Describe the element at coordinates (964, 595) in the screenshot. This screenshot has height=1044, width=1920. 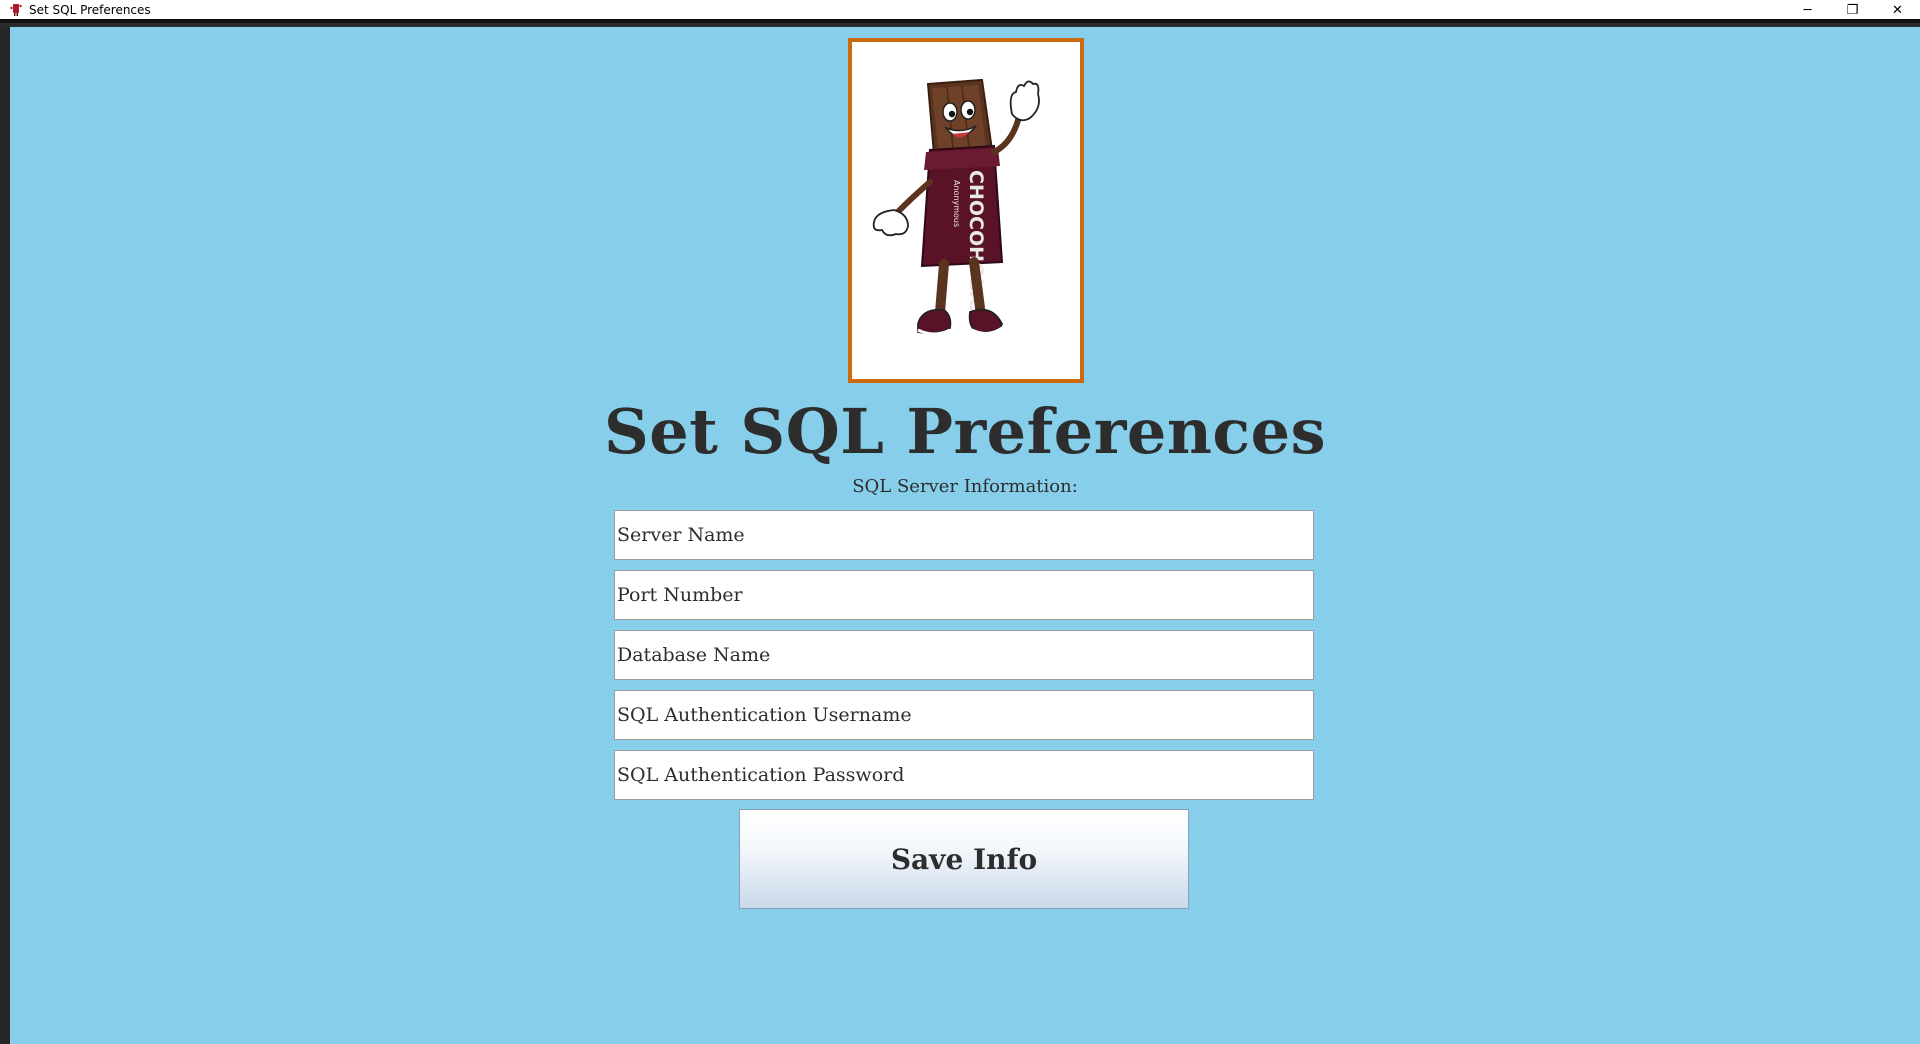
I see `port-number-input` at that location.